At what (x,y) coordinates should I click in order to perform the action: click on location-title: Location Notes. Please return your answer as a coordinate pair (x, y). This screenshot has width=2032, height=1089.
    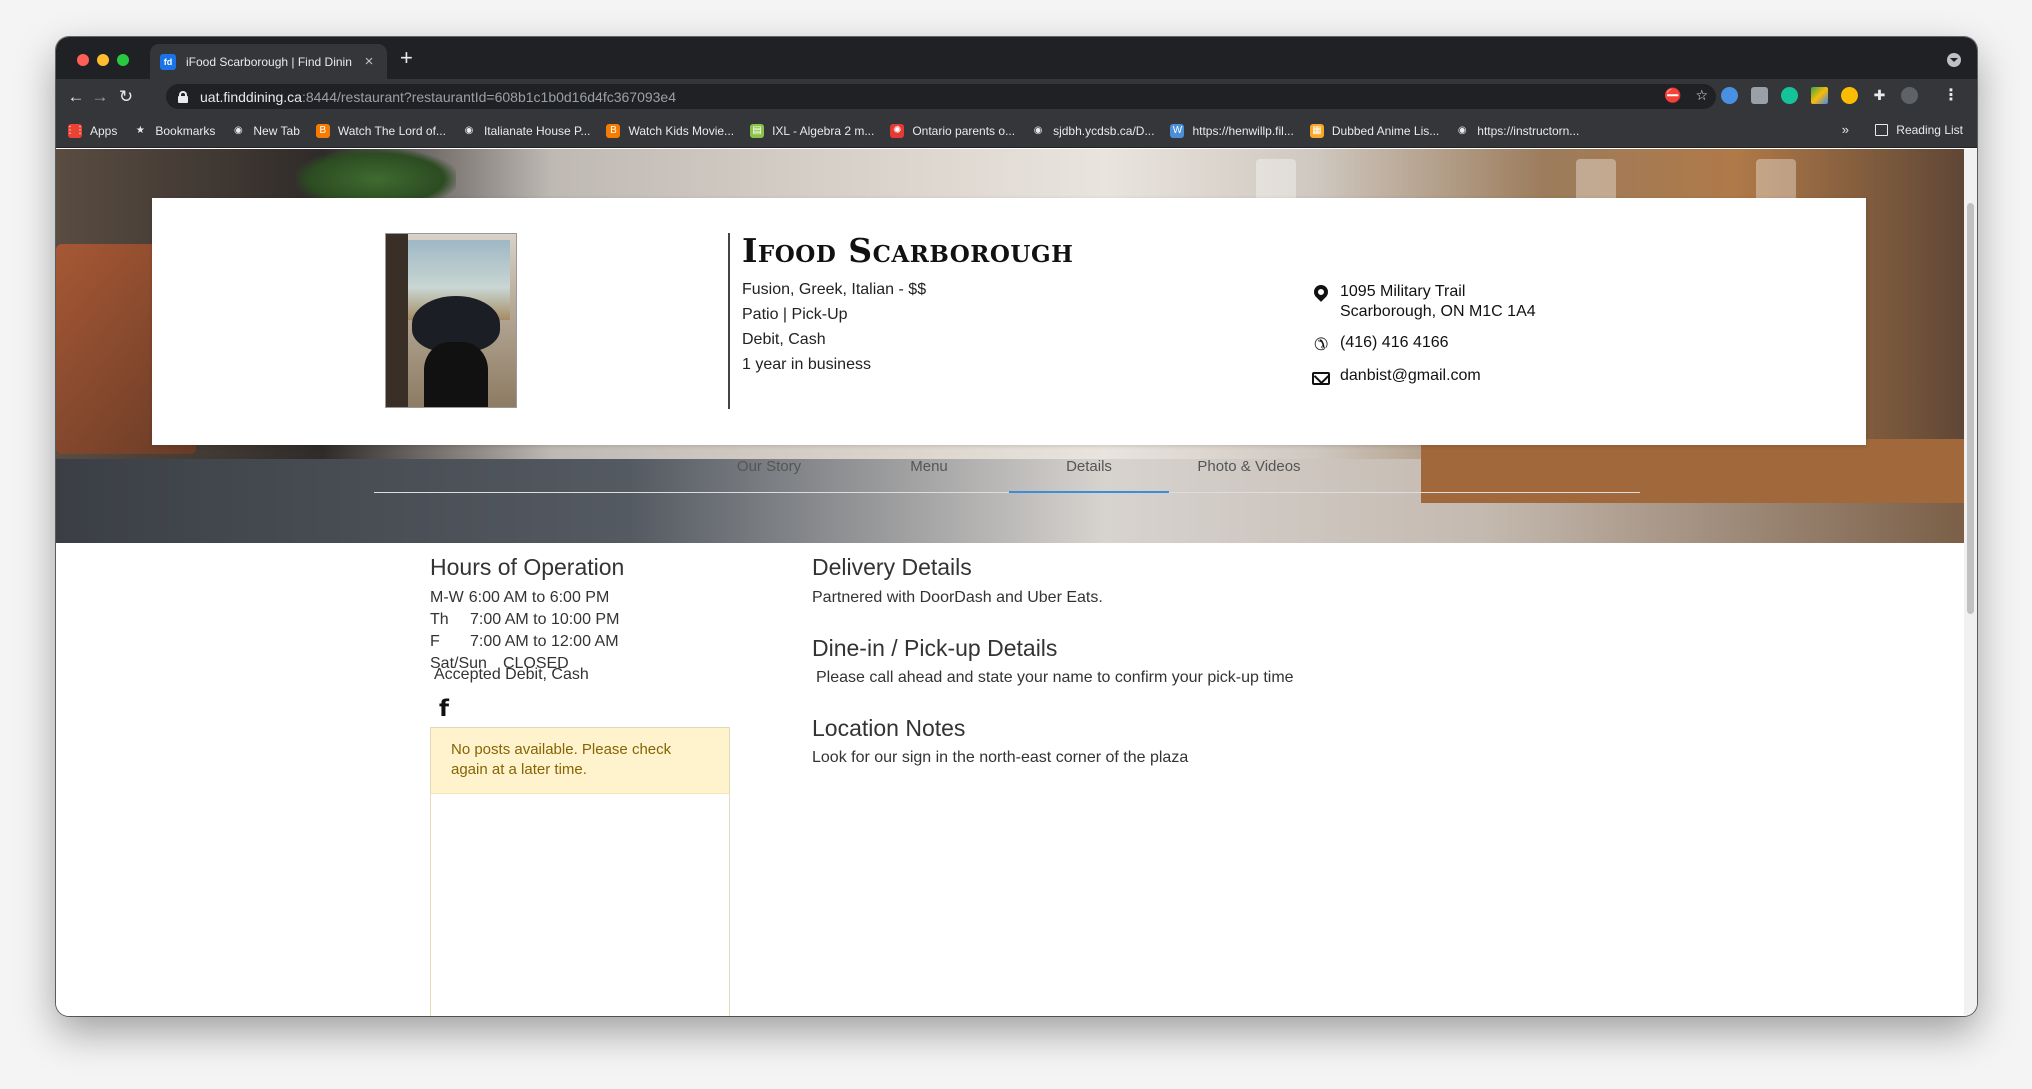
    Looking at the image, I should click on (889, 728).